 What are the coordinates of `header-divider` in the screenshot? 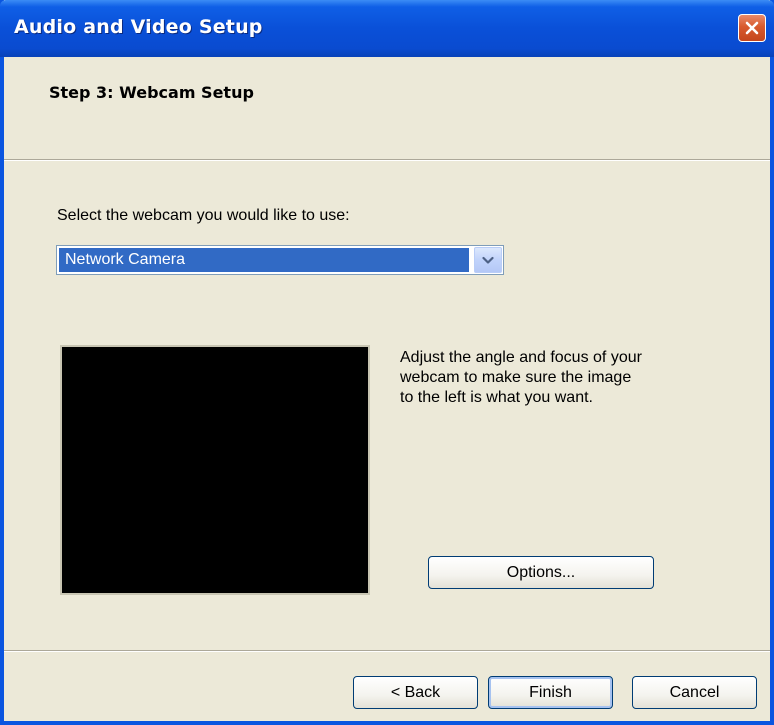 It's located at (387, 160).